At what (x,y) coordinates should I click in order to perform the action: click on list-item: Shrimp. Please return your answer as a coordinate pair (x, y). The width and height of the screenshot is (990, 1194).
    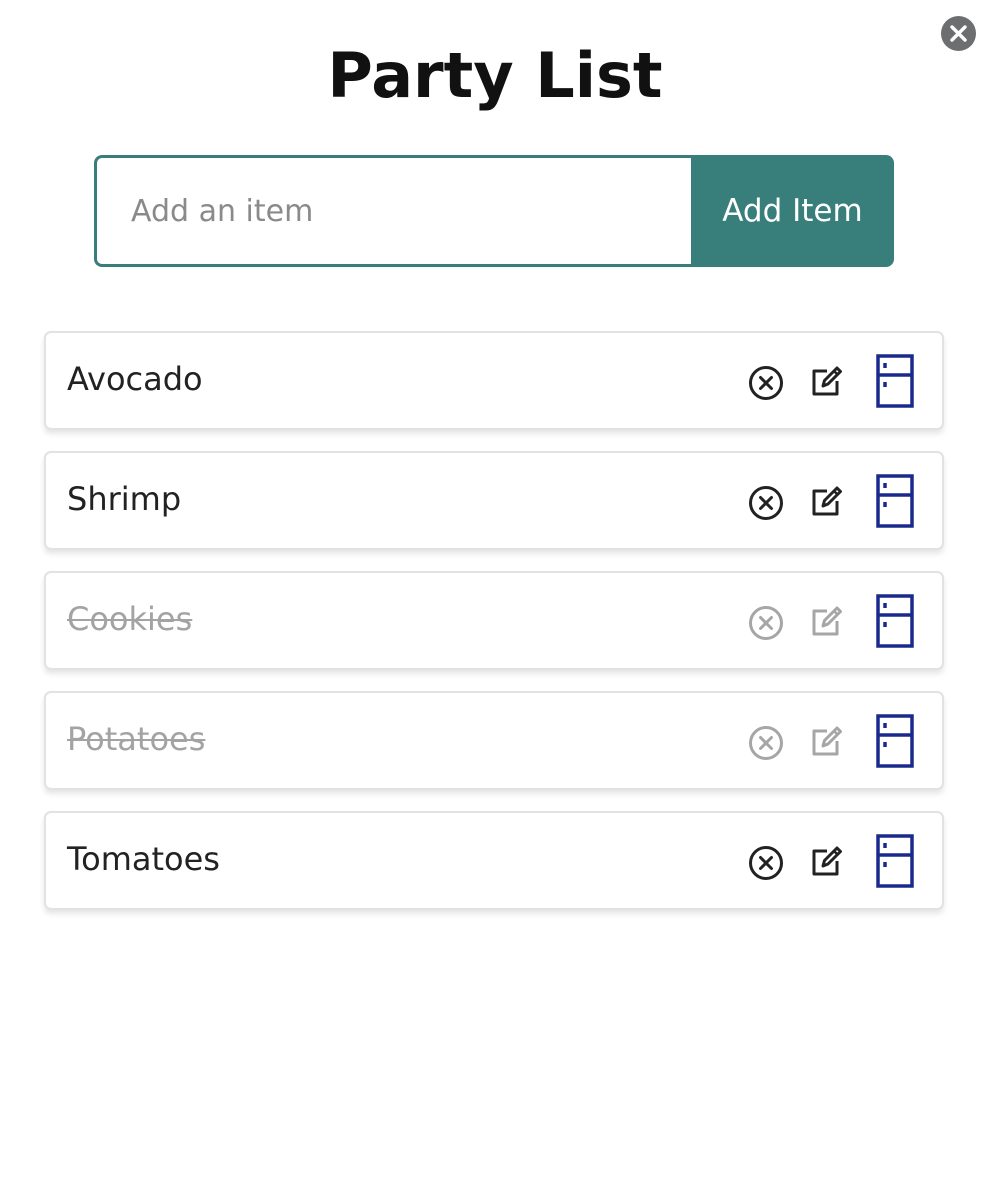
    Looking at the image, I should click on (494, 500).